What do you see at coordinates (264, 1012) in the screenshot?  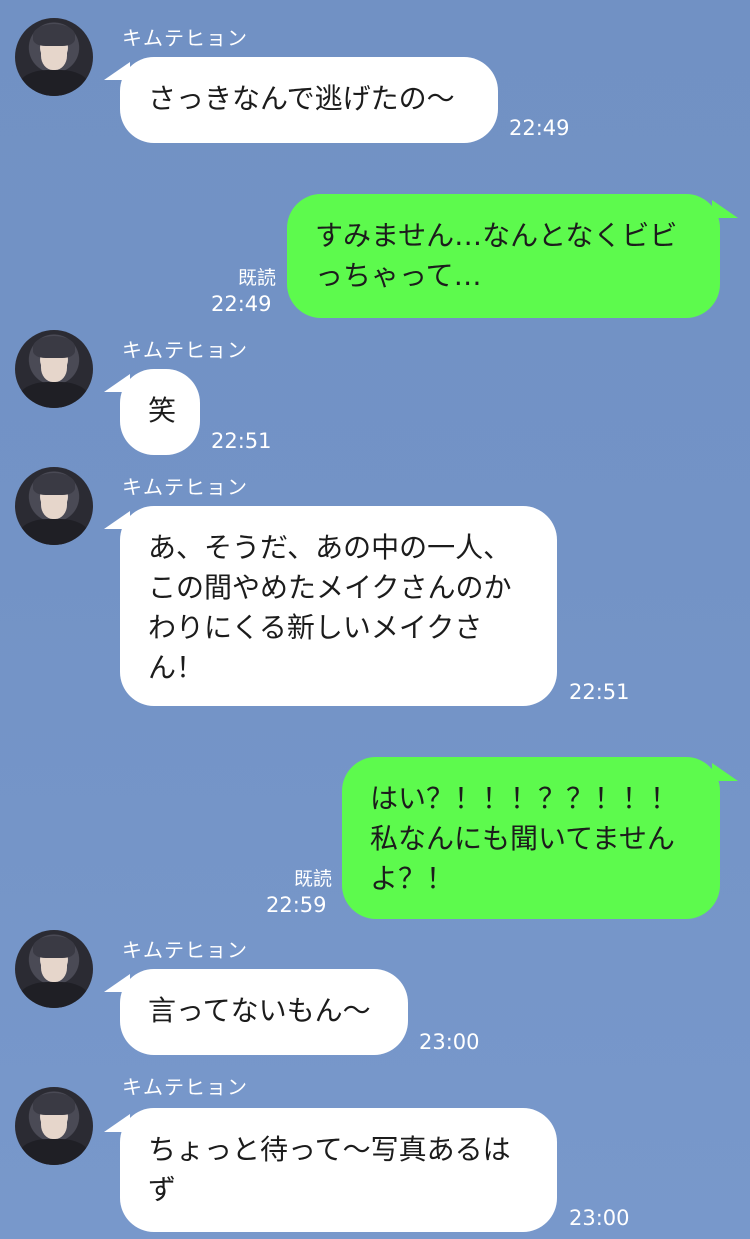 I see `message-bubble-incoming: 言ってないもん〜` at bounding box center [264, 1012].